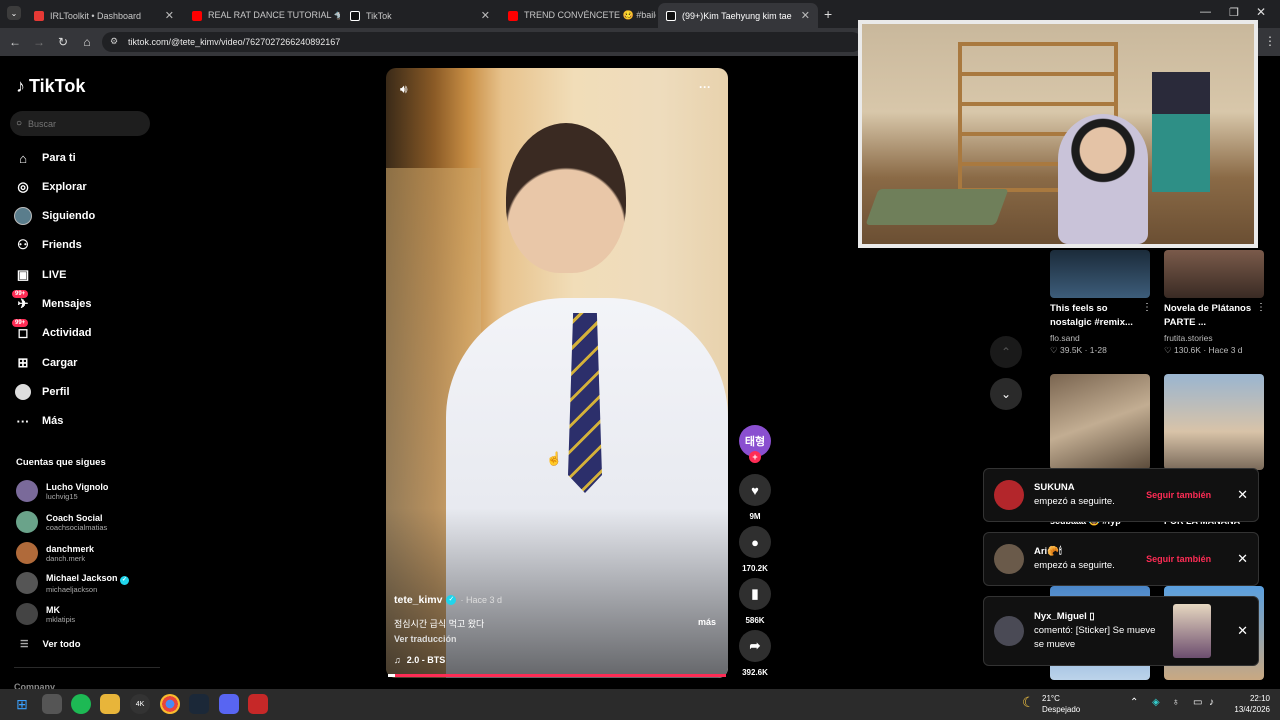 The image size is (1280, 720). What do you see at coordinates (46, 363) in the screenshot?
I see `sidebar-item-cargar: ⊞ Cargar` at bounding box center [46, 363].